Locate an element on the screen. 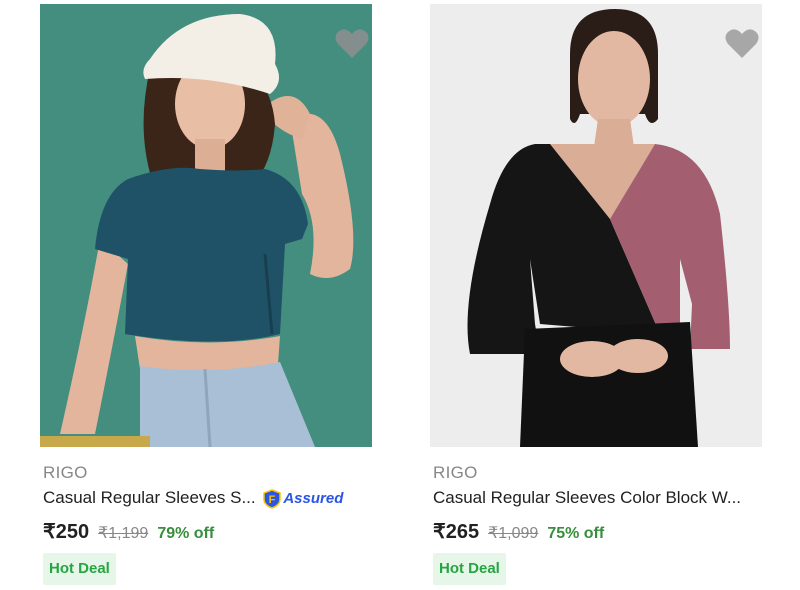 The height and width of the screenshot is (590, 800). discount-percent: 75% off is located at coordinates (576, 533).